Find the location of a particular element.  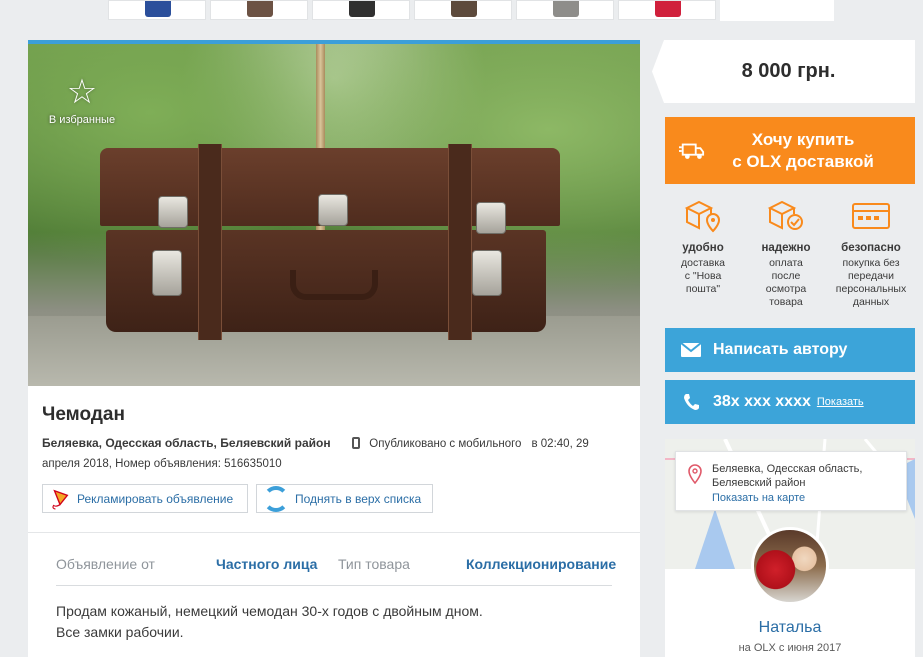

feature-desc: доставка с "Нова пошта" is located at coordinates (703, 276).